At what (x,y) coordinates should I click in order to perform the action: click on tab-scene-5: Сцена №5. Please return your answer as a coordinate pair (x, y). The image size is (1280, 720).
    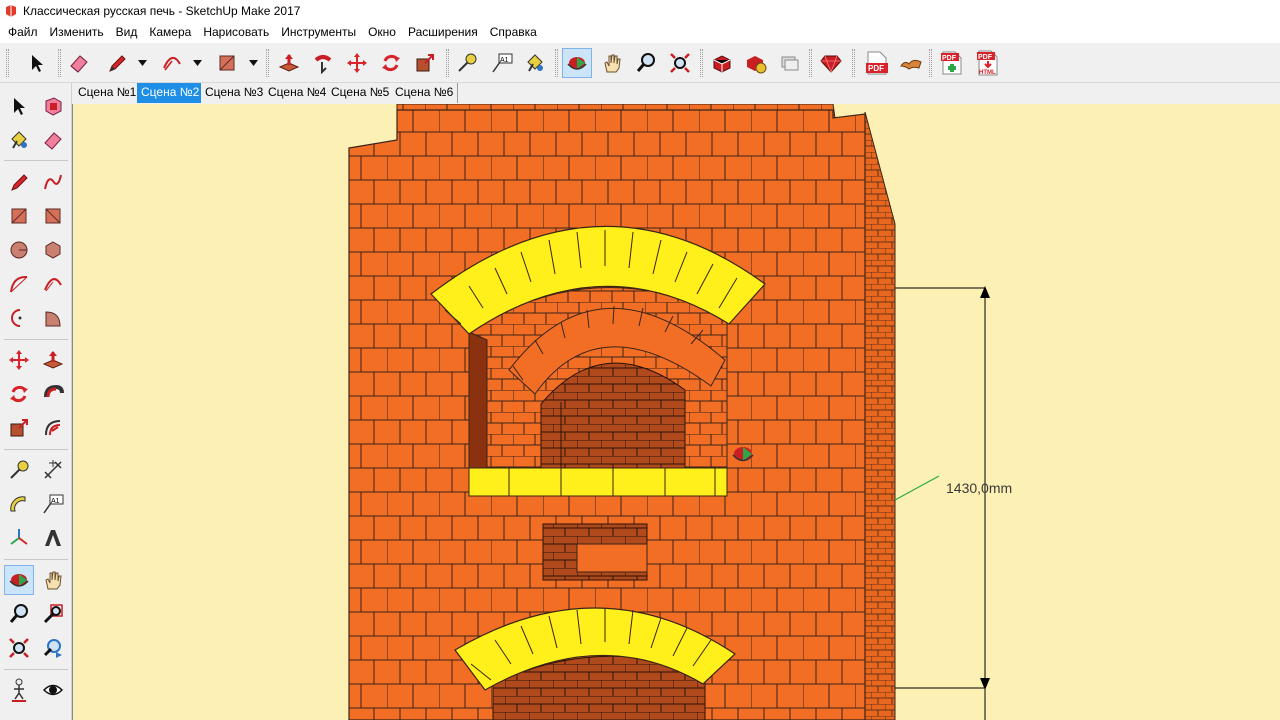
    Looking at the image, I should click on (361, 93).